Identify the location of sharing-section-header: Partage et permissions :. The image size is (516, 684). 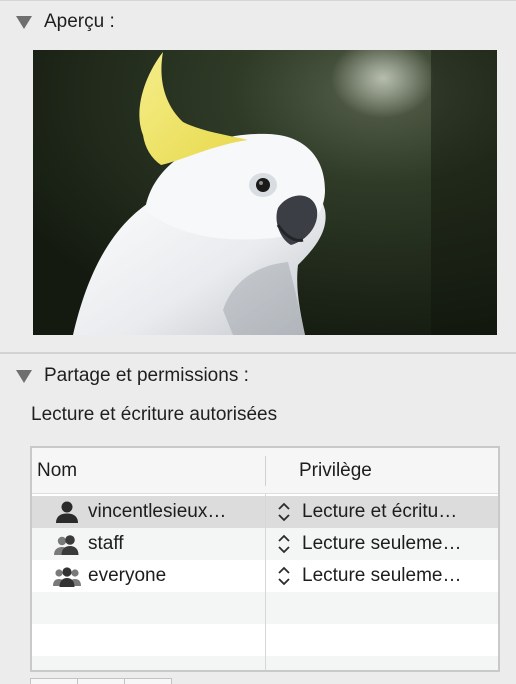
(132, 376).